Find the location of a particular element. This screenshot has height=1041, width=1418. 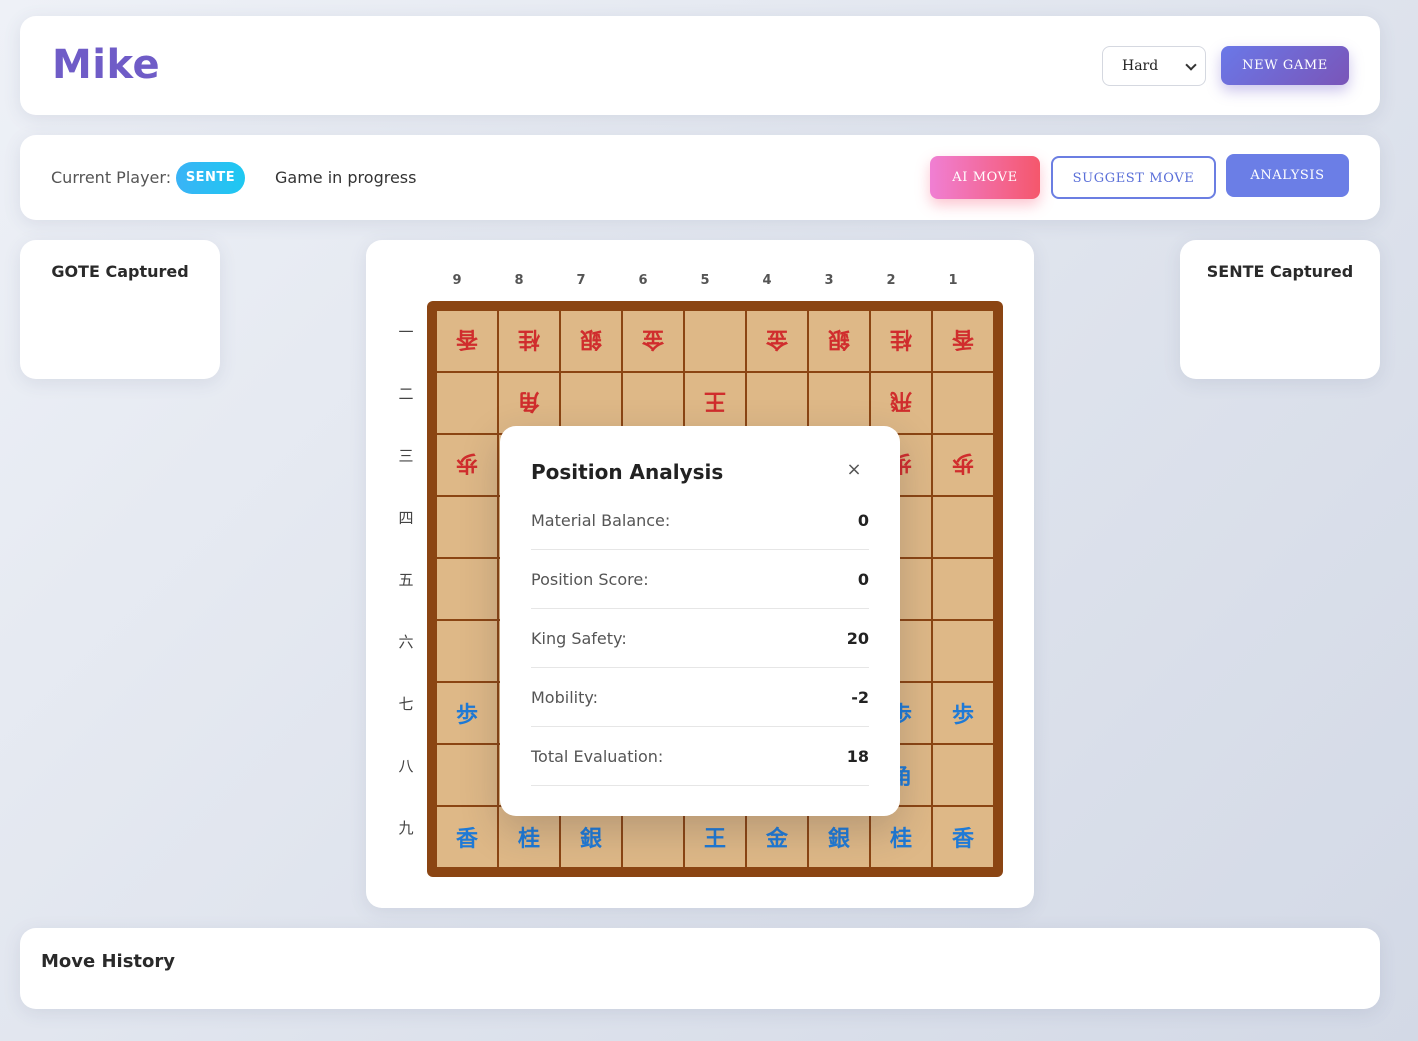

current-player-label: Current Player: is located at coordinates (111, 177).